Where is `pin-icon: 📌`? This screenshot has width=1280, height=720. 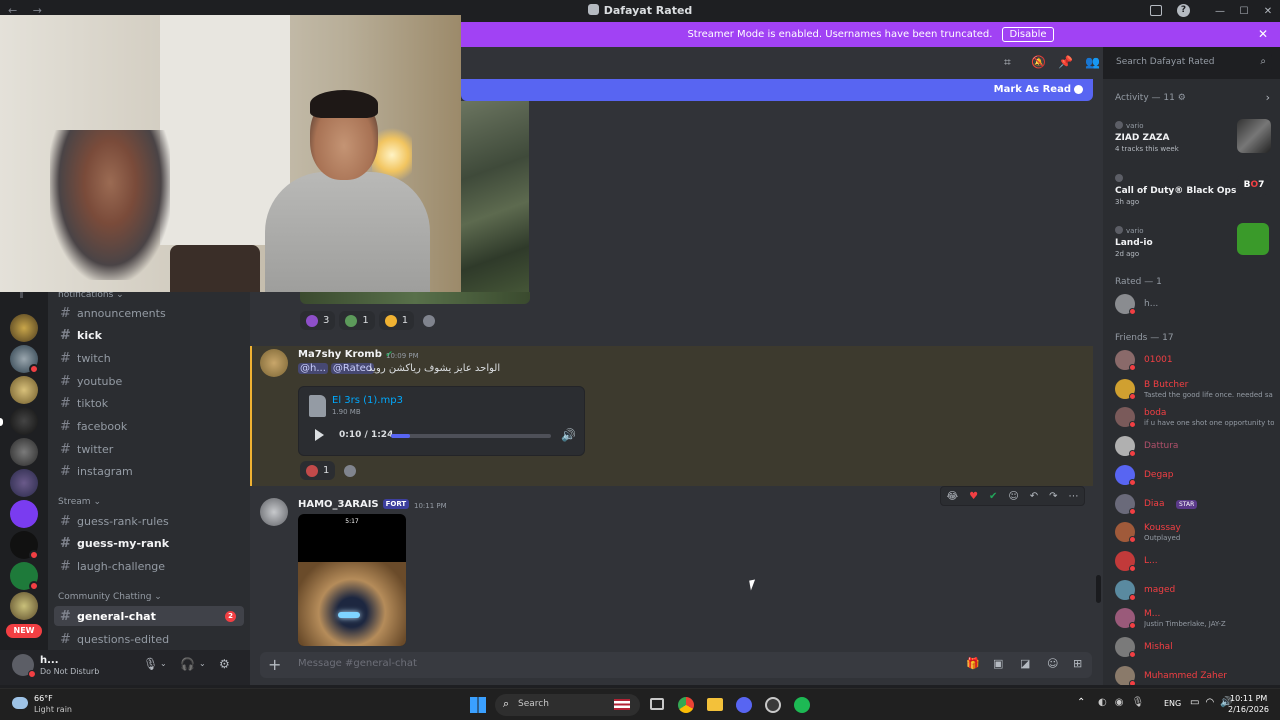 pin-icon: 📌 is located at coordinates (1065, 62).